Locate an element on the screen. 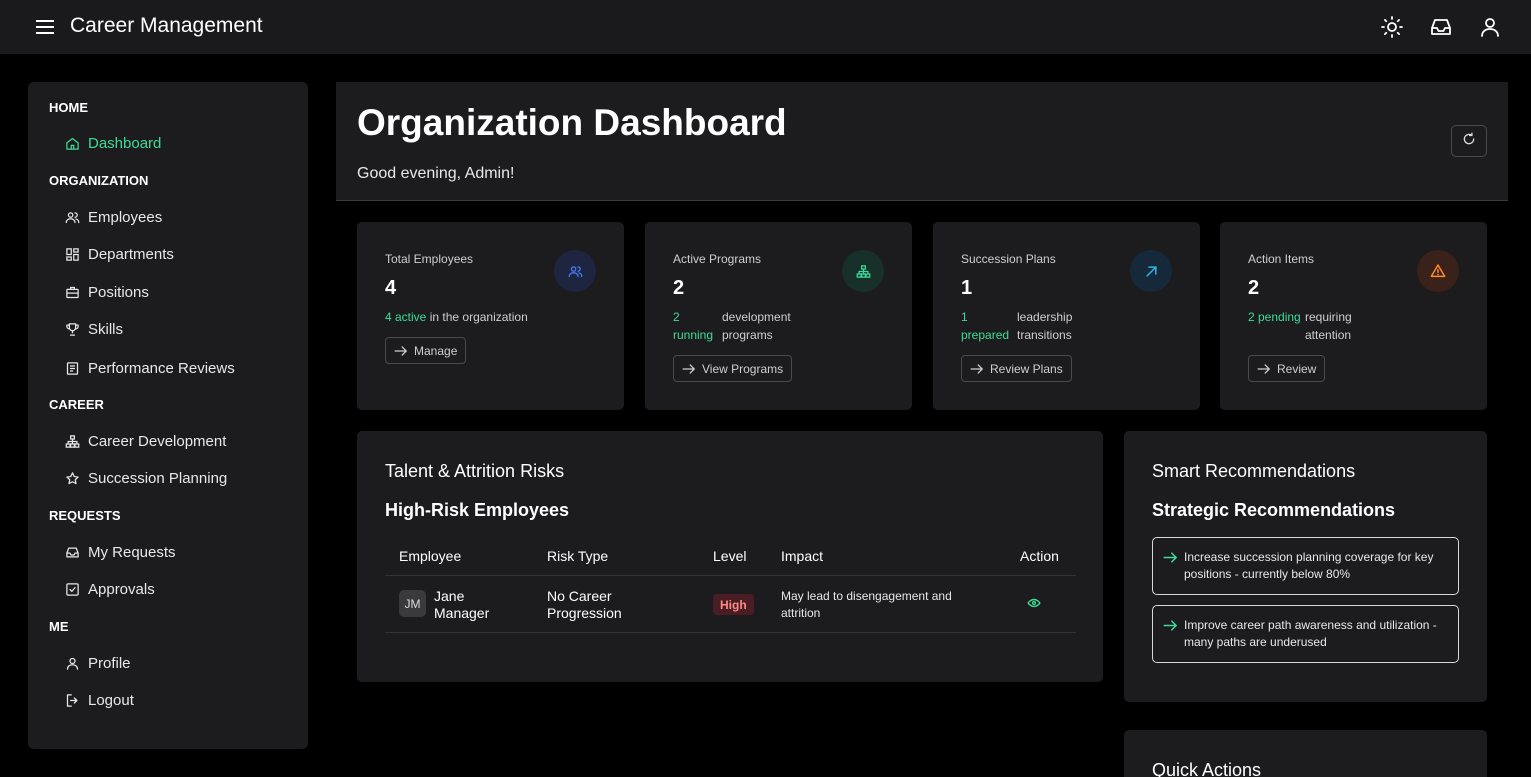 This screenshot has height=777, width=1531. column-header-impact: Impact is located at coordinates (802, 556).